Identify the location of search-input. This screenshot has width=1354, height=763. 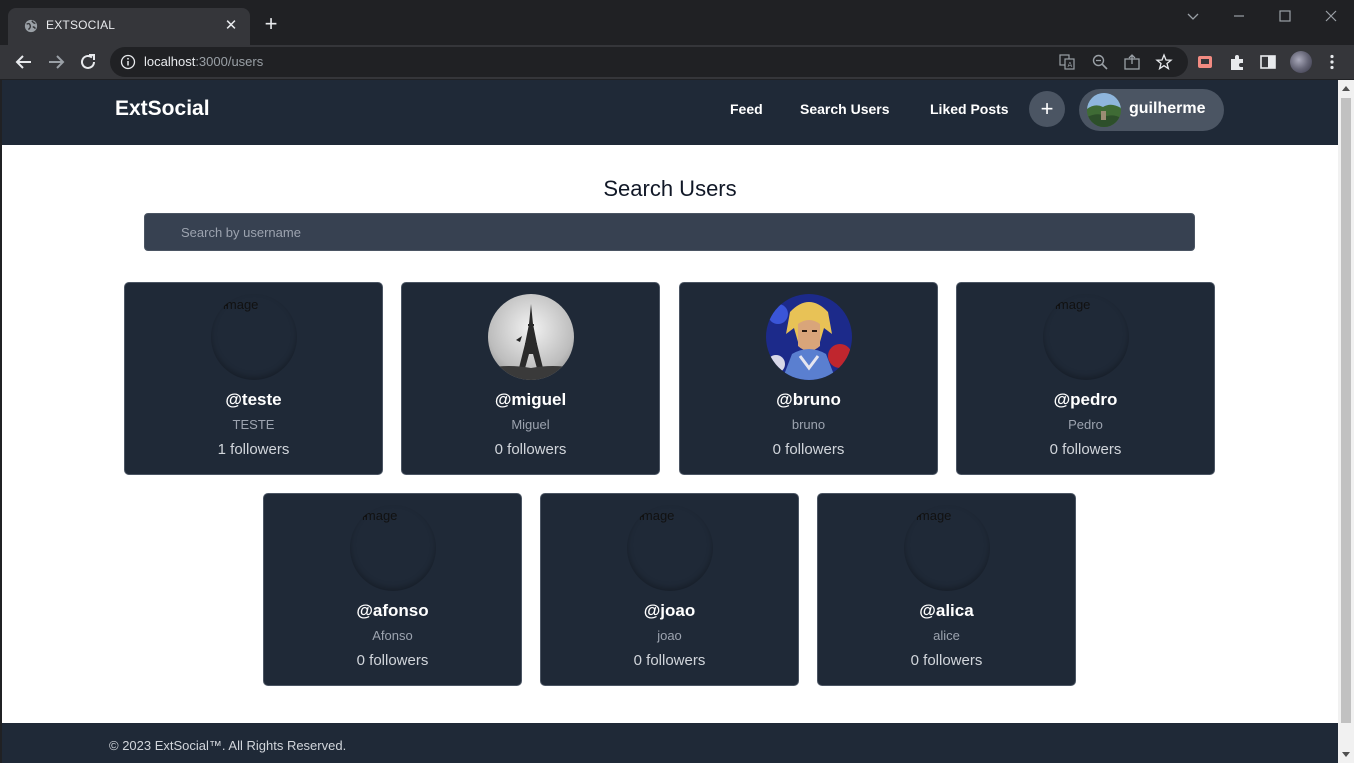
(669, 232).